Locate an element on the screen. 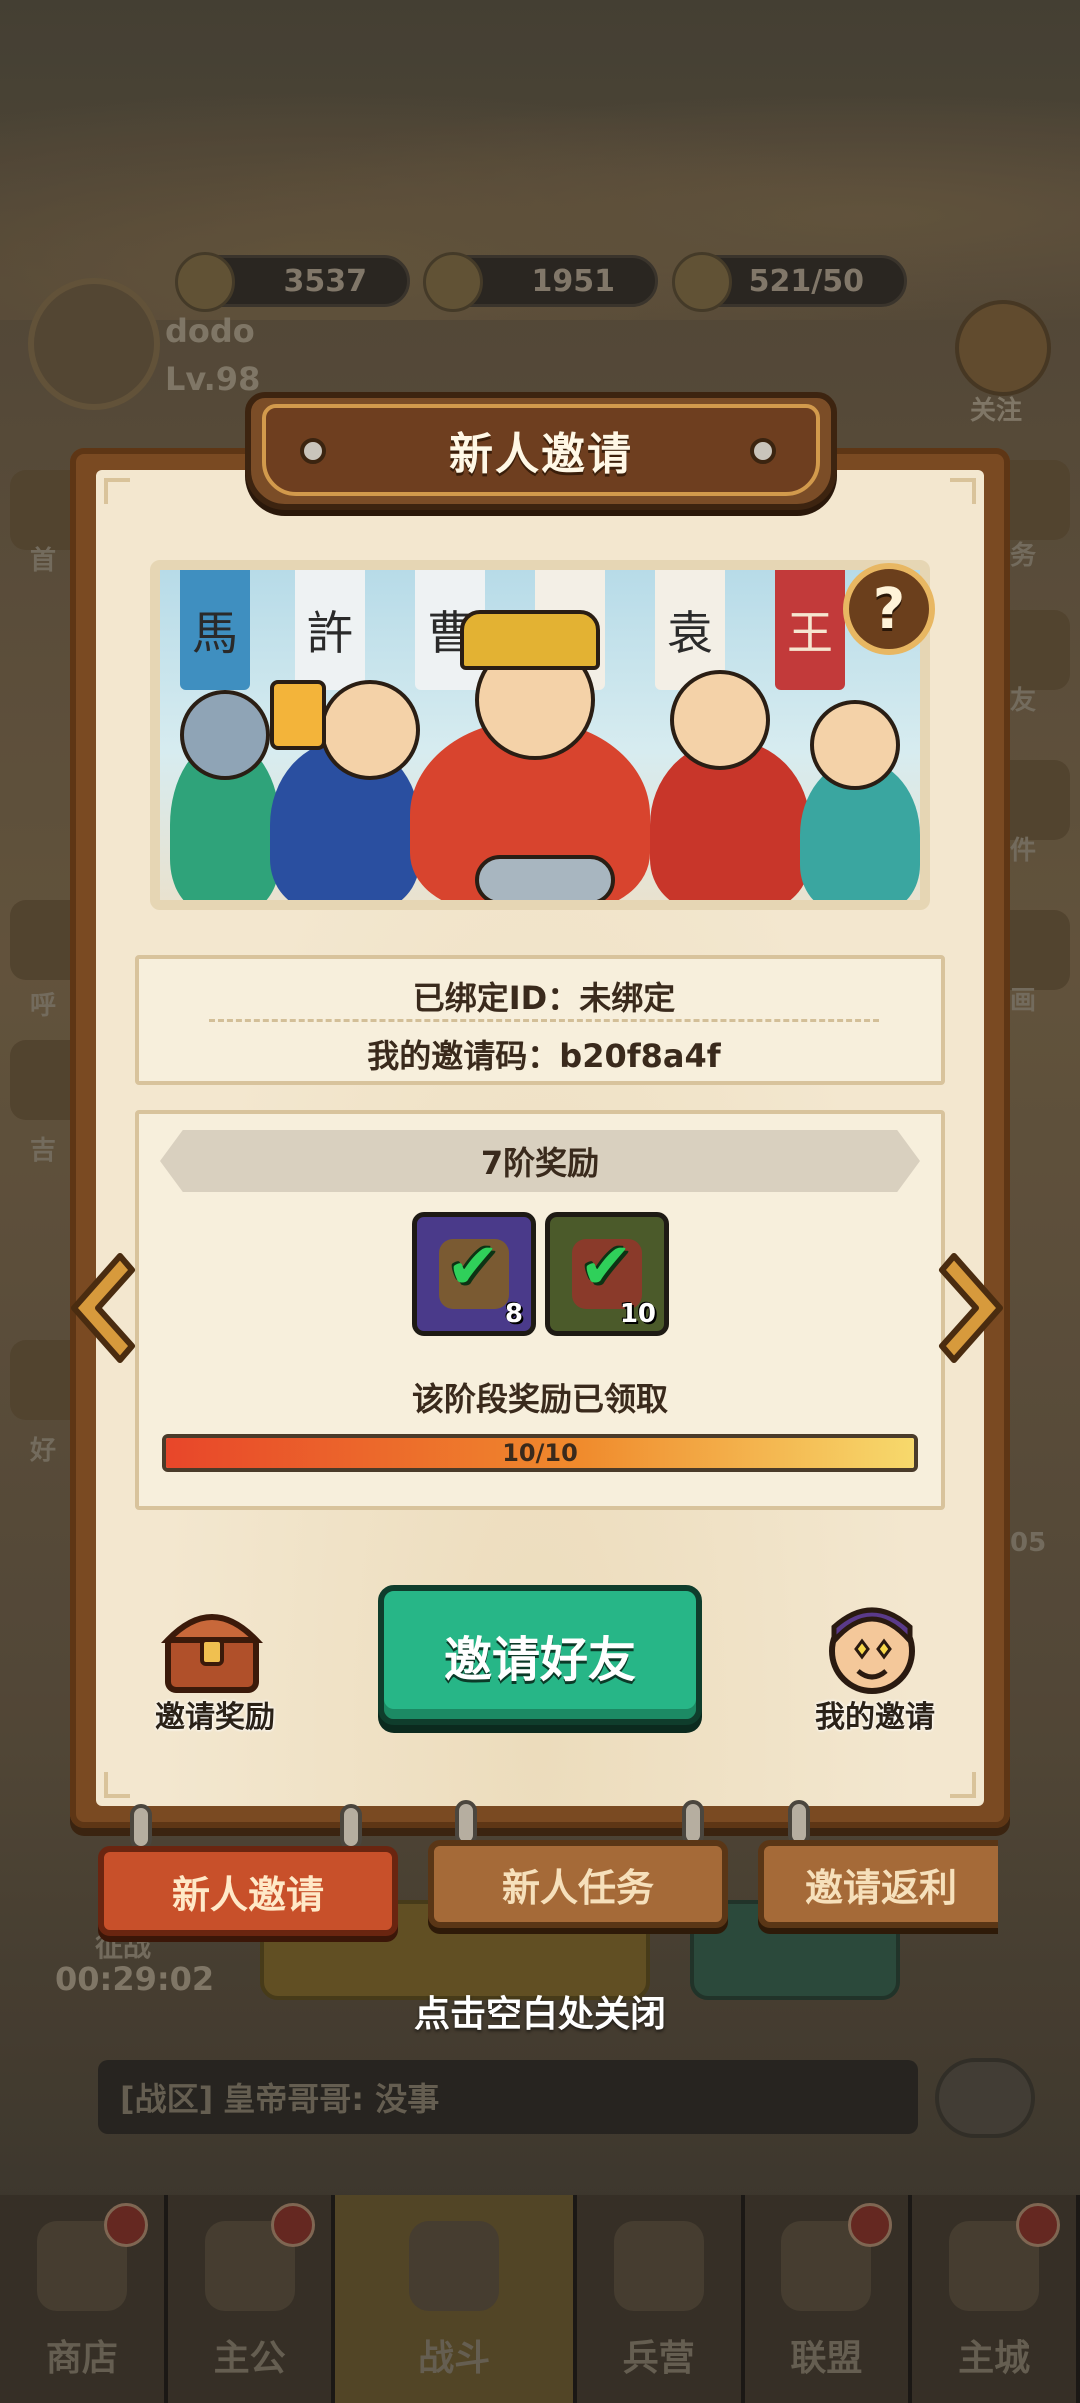 This screenshot has height=2403, width=1080. next-tier-arrow-icon is located at coordinates (972, 1308).